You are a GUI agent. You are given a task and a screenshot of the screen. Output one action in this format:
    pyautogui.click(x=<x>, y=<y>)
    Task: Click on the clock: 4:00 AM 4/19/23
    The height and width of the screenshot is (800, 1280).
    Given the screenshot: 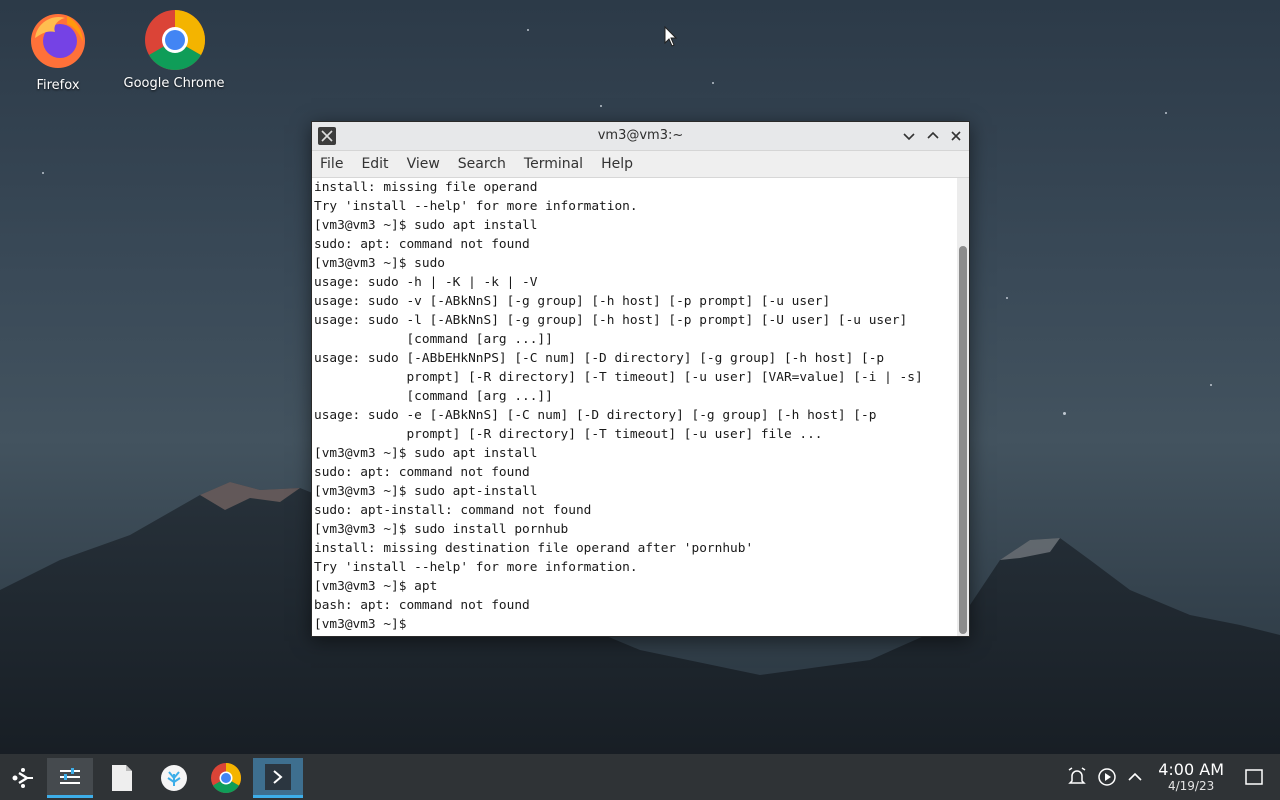 What is the action you would take?
    pyautogui.click(x=1191, y=776)
    